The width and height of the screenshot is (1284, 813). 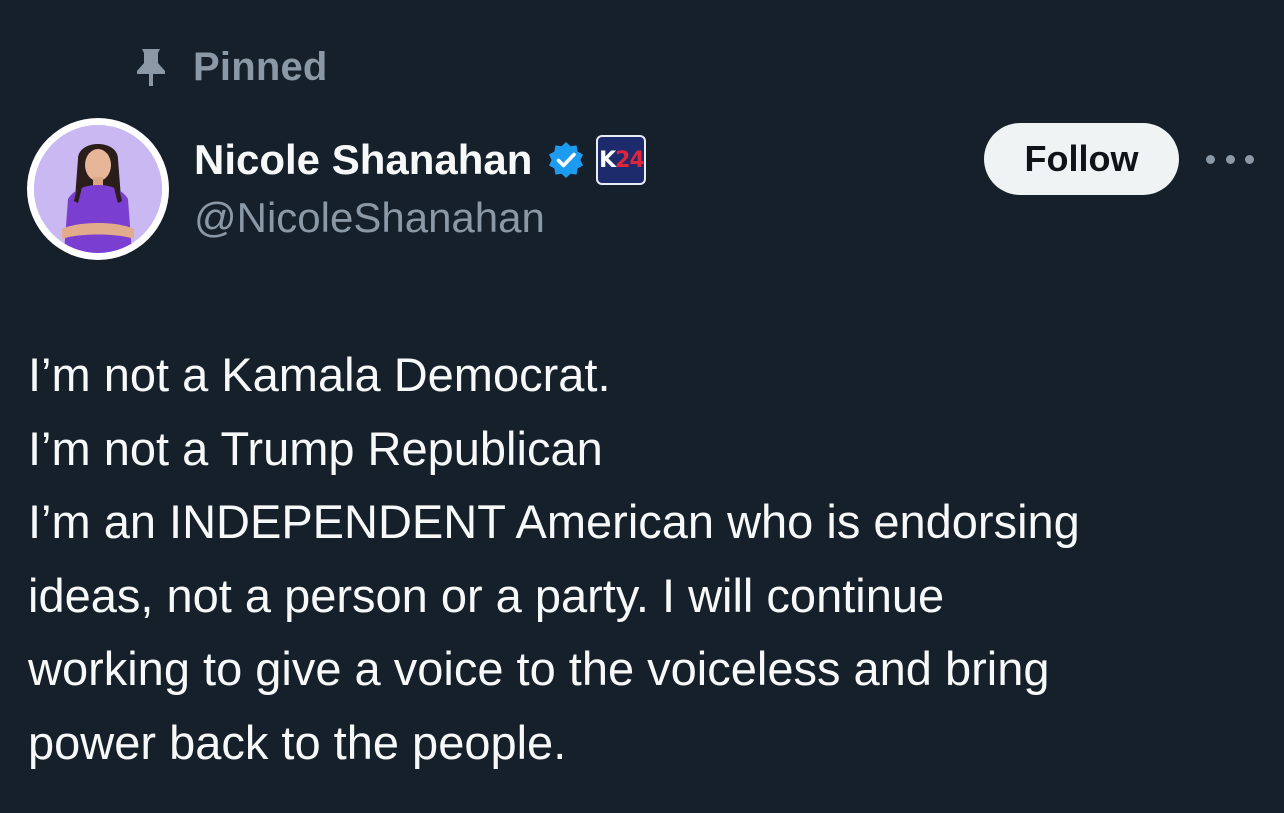 I want to click on avatar-photo, so click(x=98, y=189).